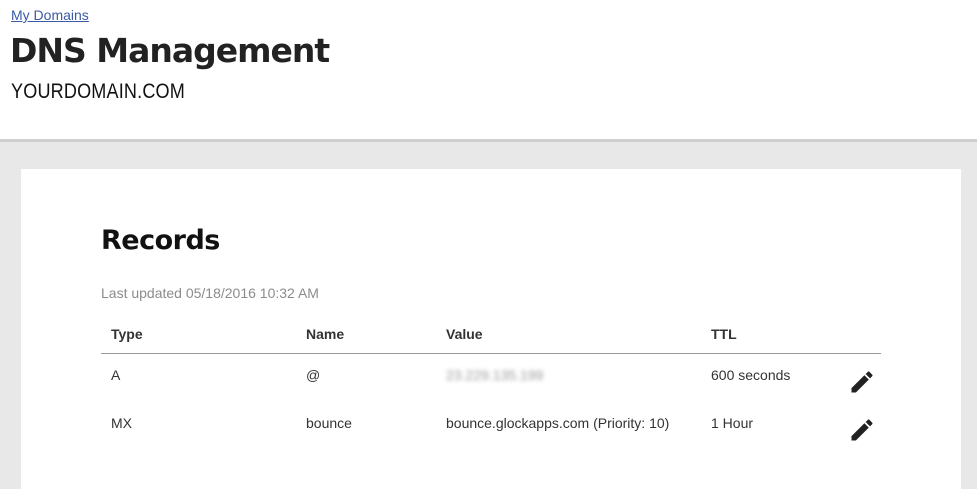  What do you see at coordinates (495, 375) in the screenshot?
I see `record-value: 23.229.135.199` at bounding box center [495, 375].